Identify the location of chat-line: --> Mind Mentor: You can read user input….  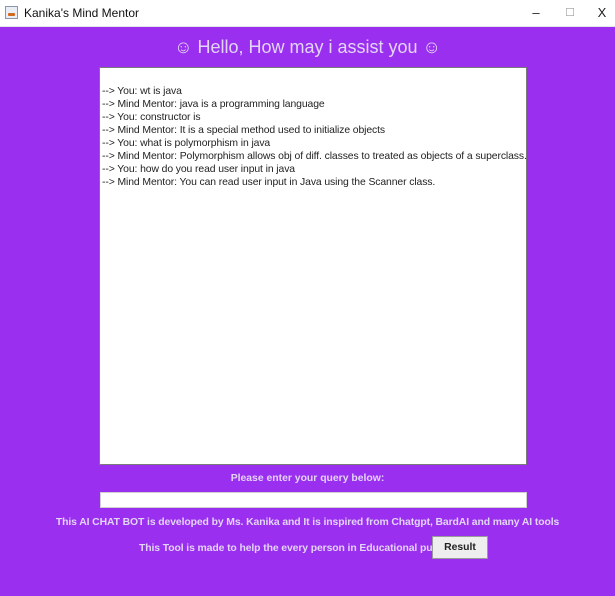
(269, 182).